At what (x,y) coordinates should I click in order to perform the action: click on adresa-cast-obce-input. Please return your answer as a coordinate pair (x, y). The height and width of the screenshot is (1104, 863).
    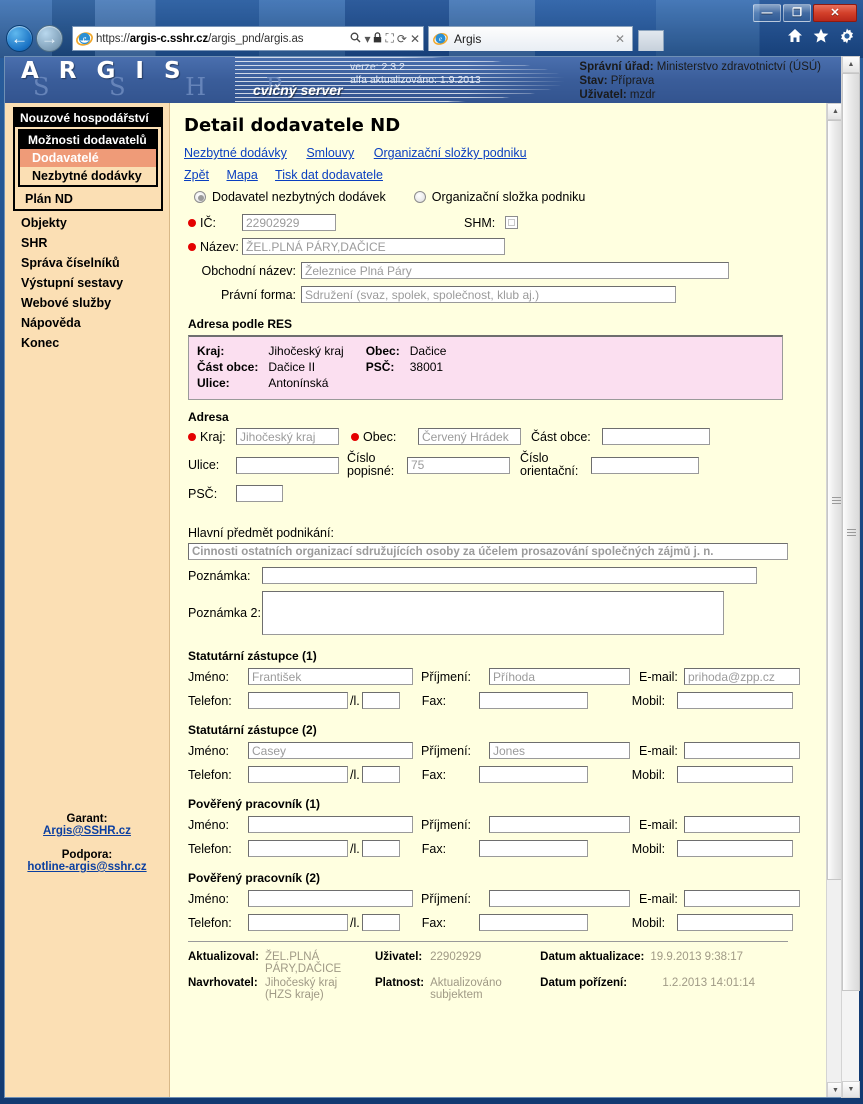
    Looking at the image, I should click on (656, 436).